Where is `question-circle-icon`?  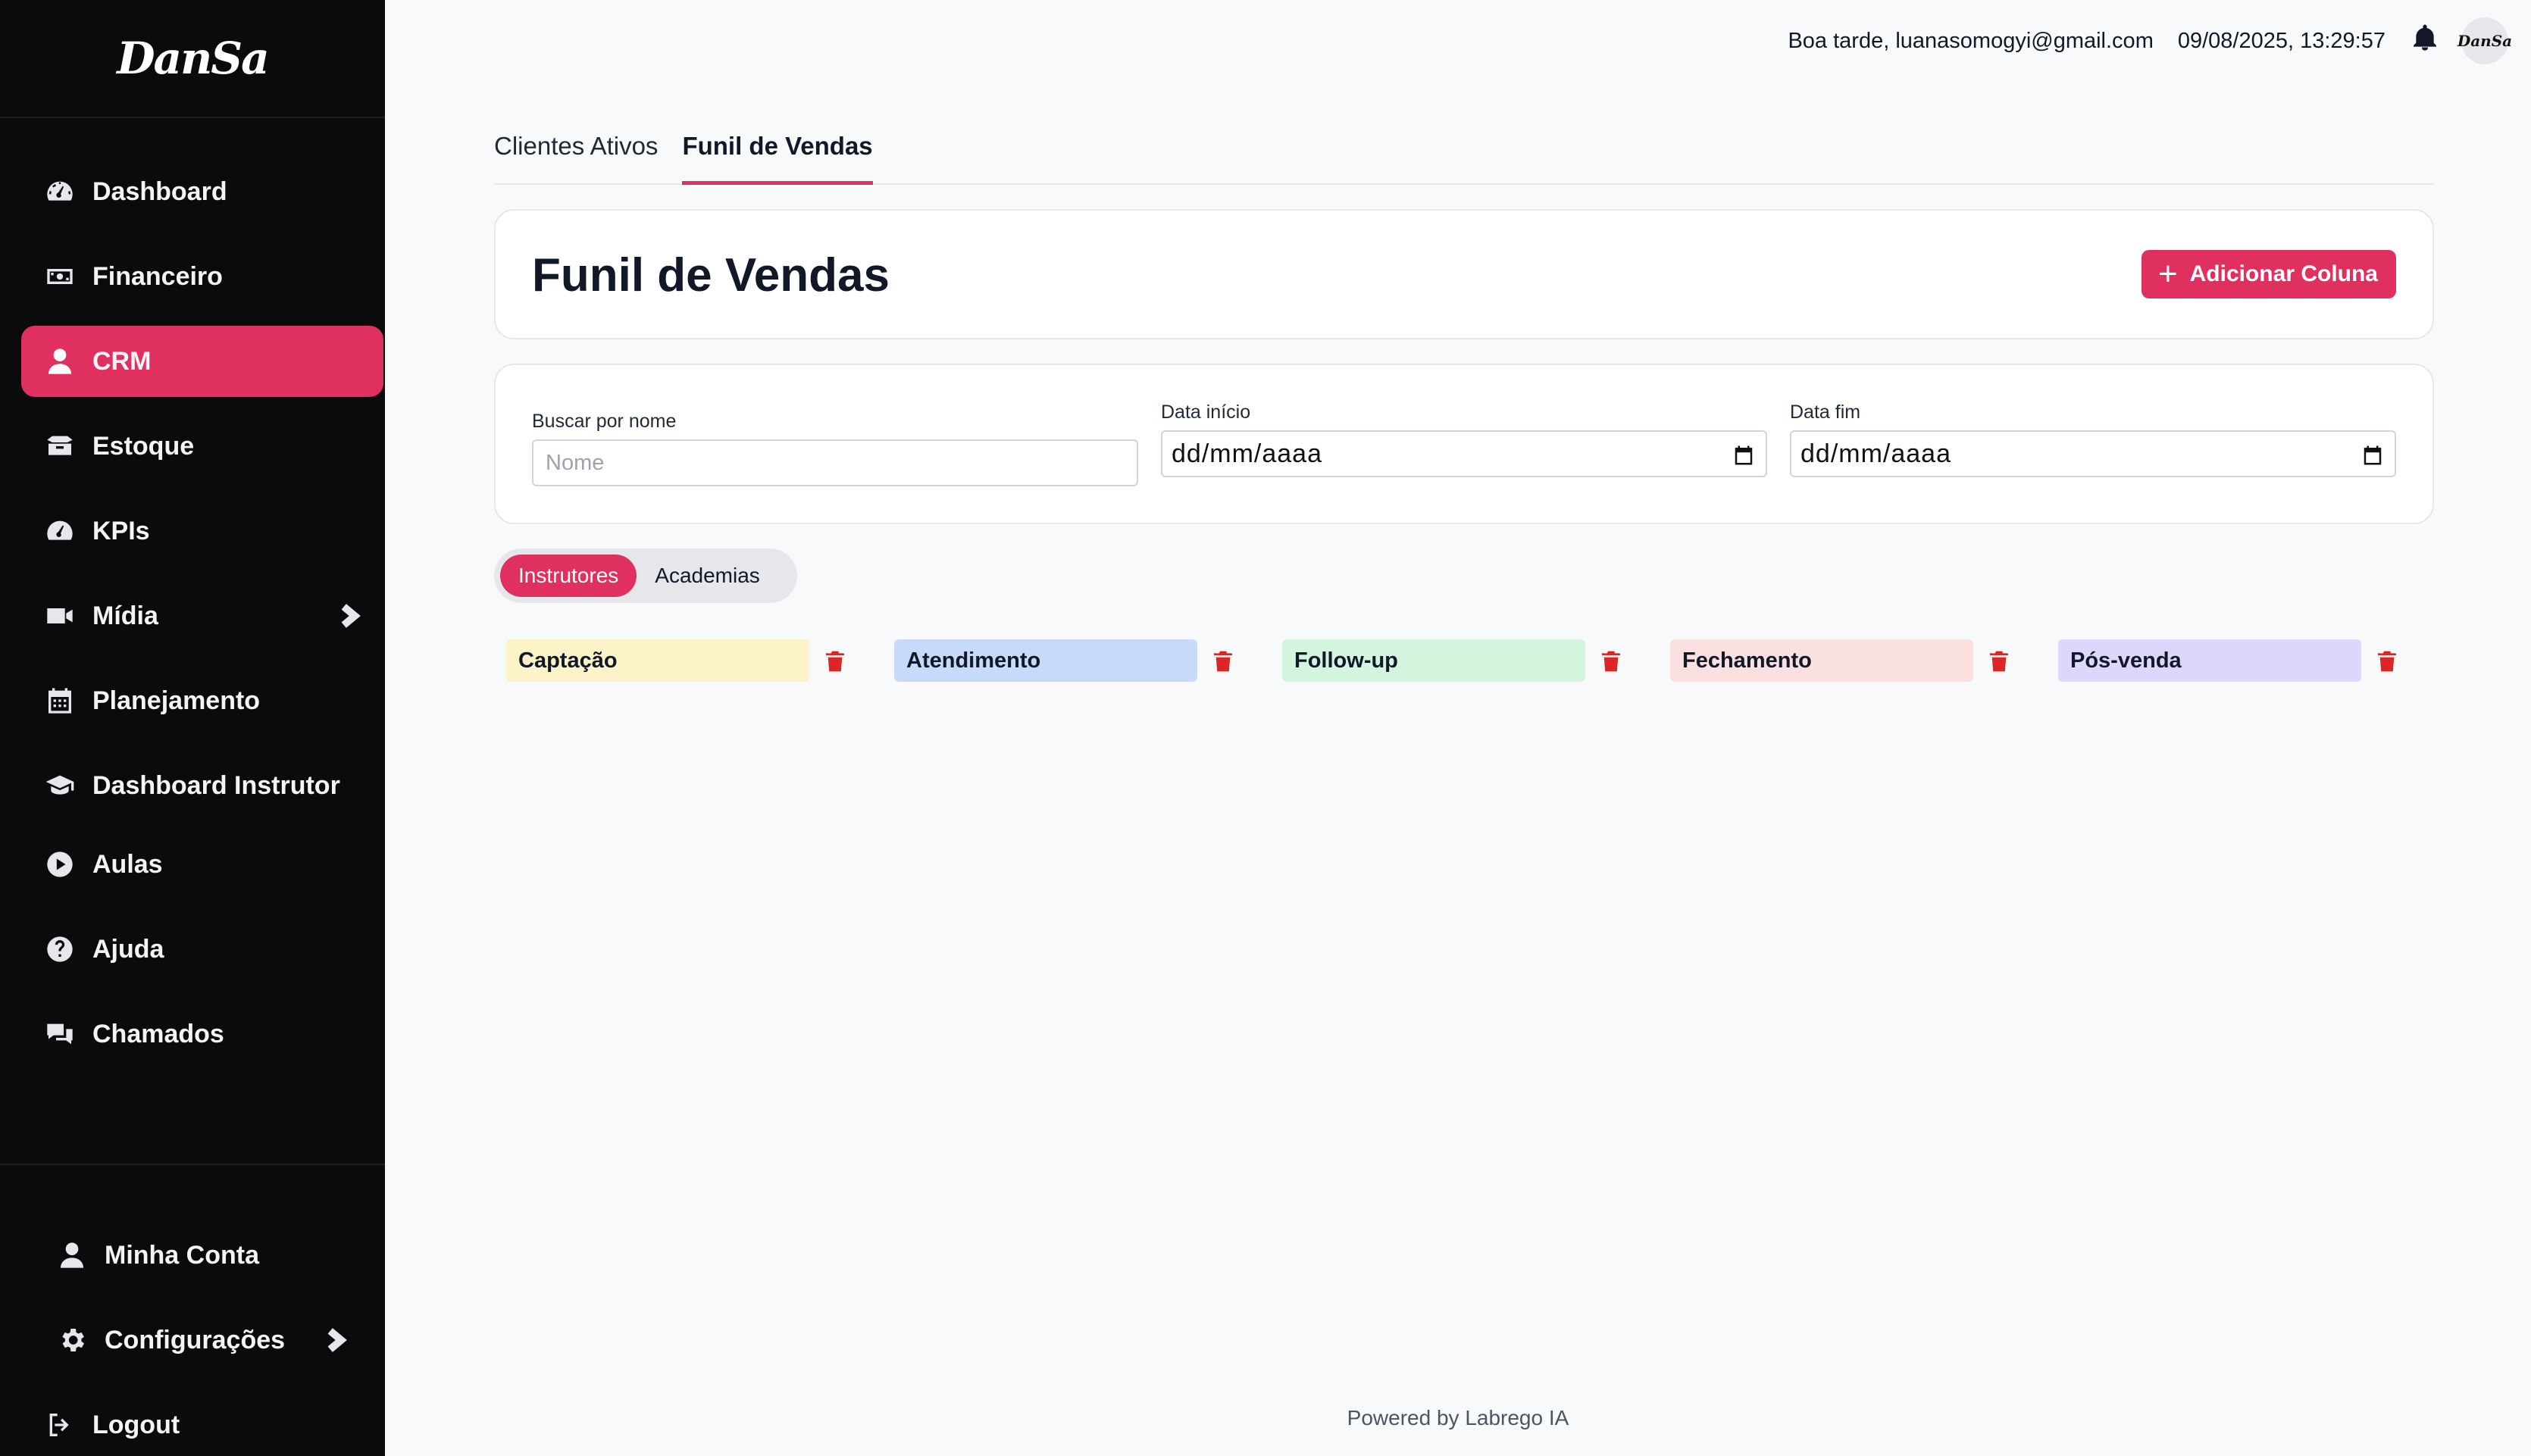 question-circle-icon is located at coordinates (60, 949).